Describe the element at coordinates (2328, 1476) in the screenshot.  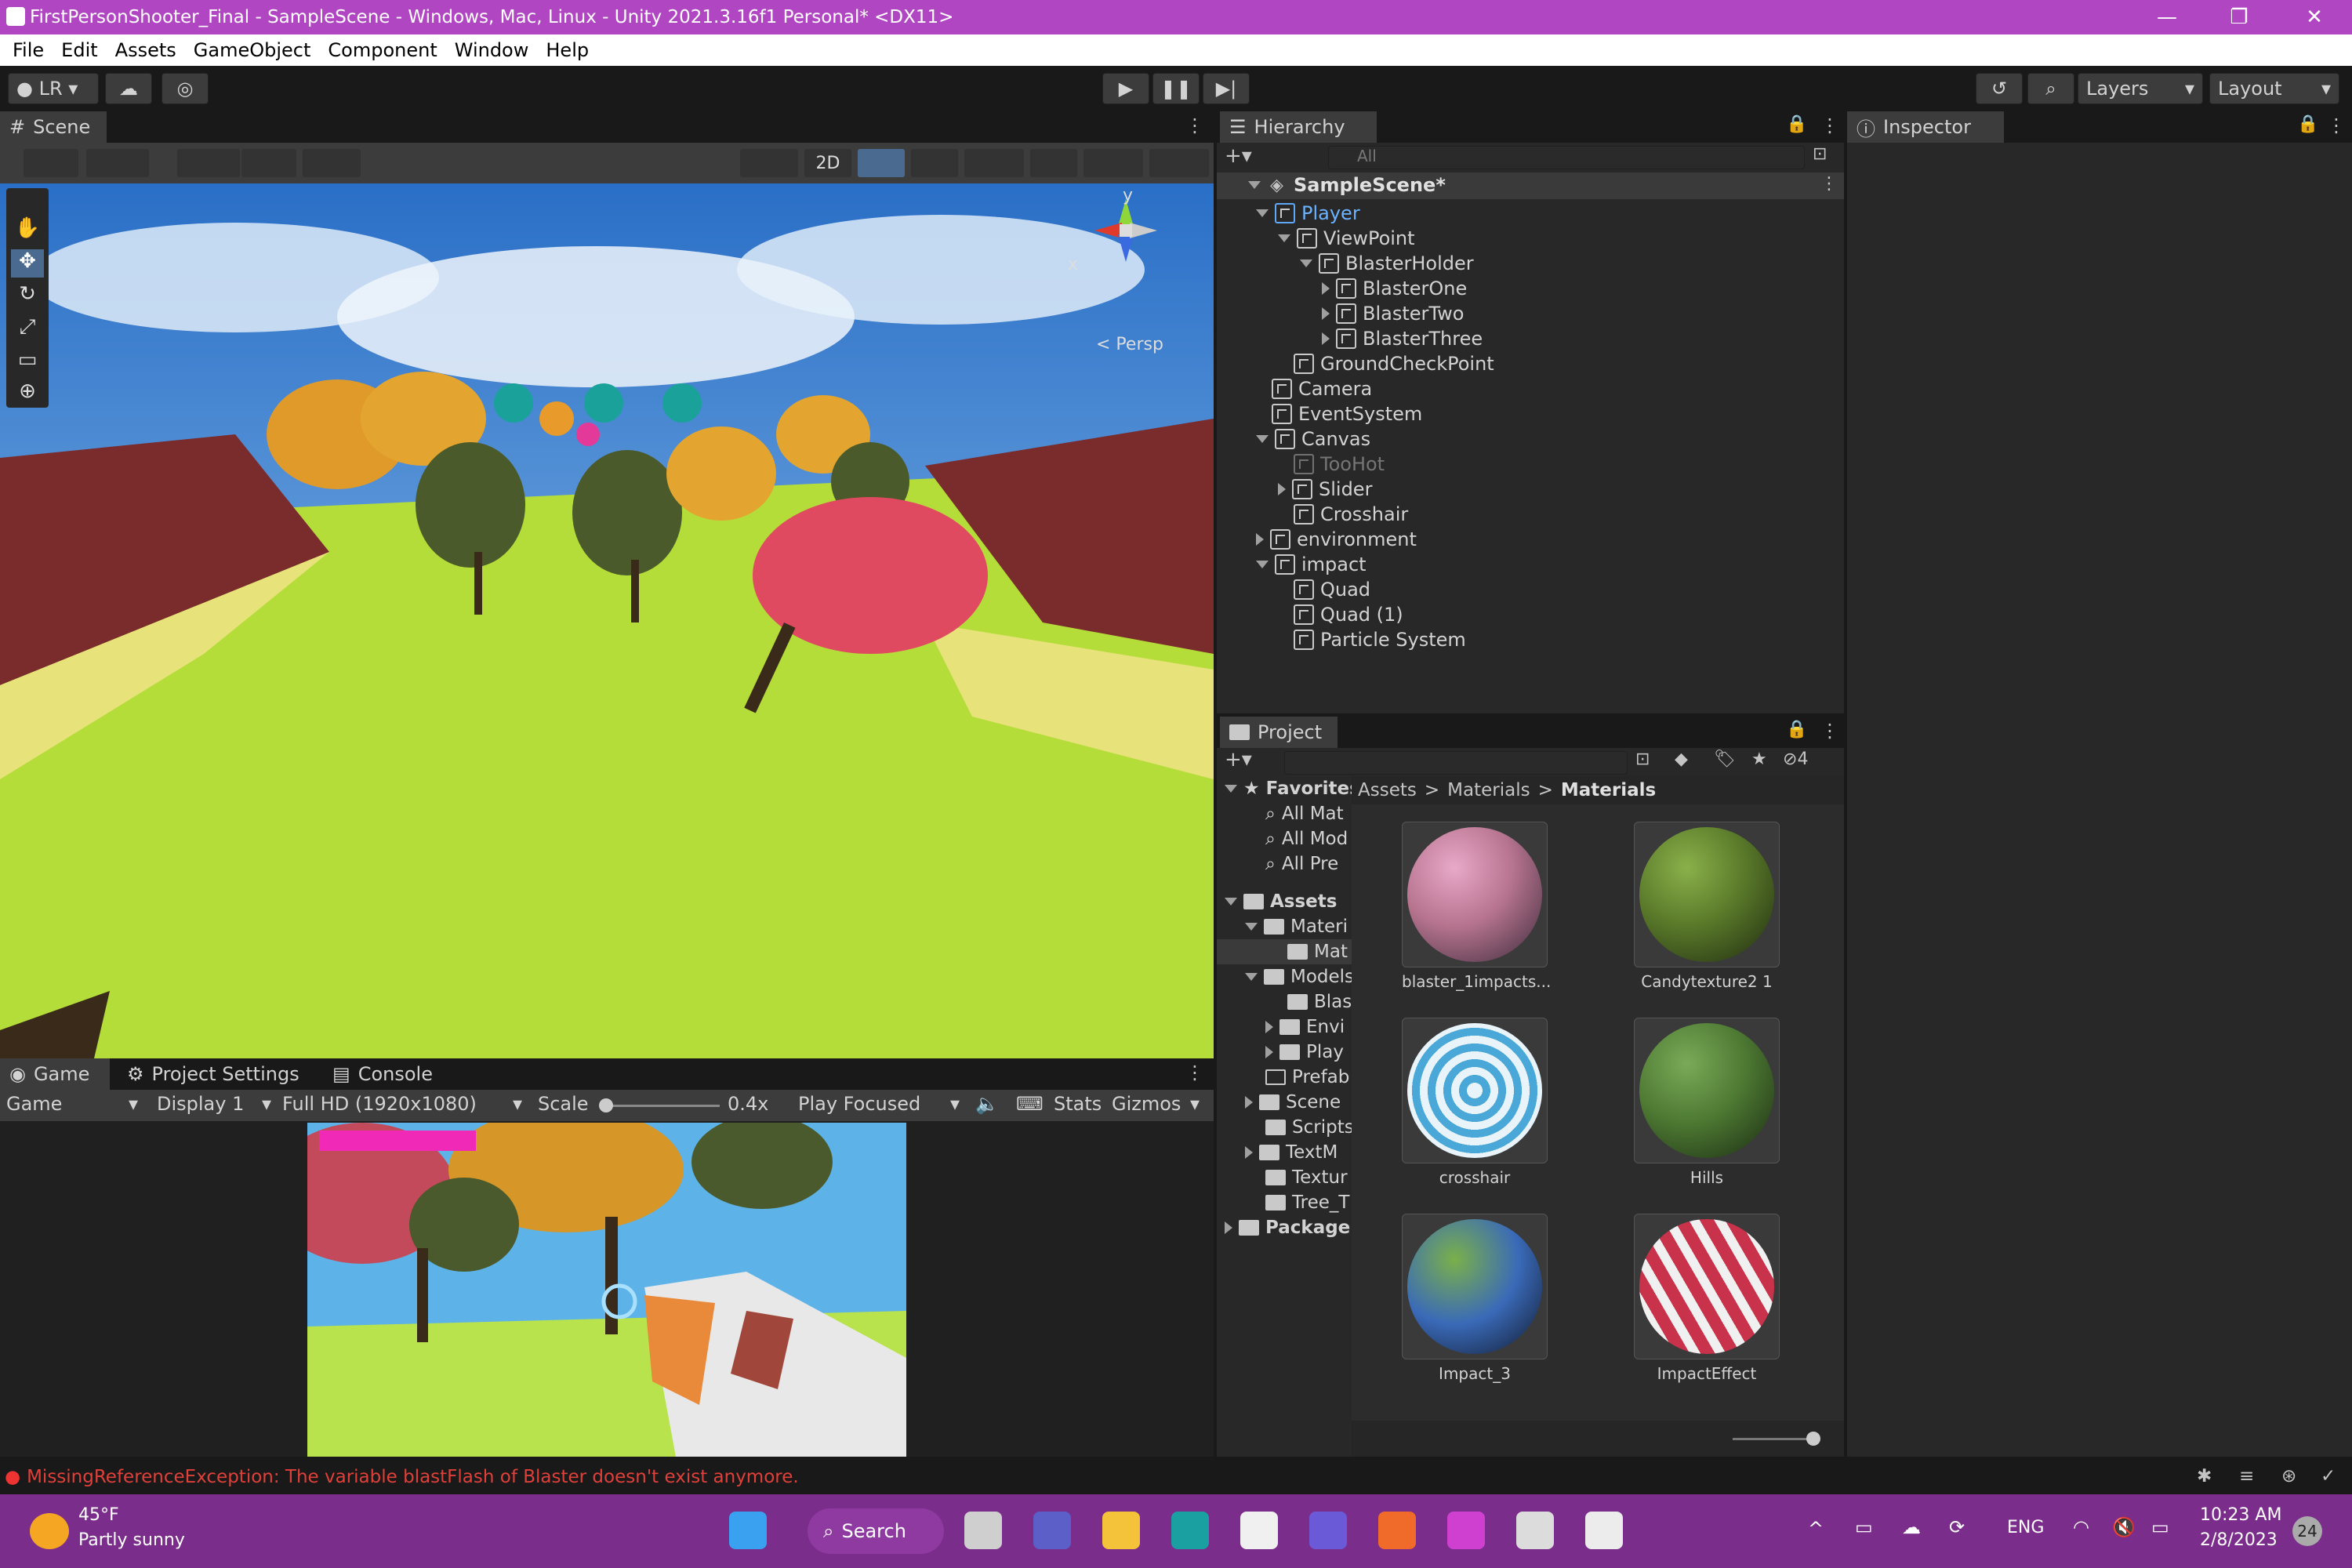
I see `check-icon: ✓` at that location.